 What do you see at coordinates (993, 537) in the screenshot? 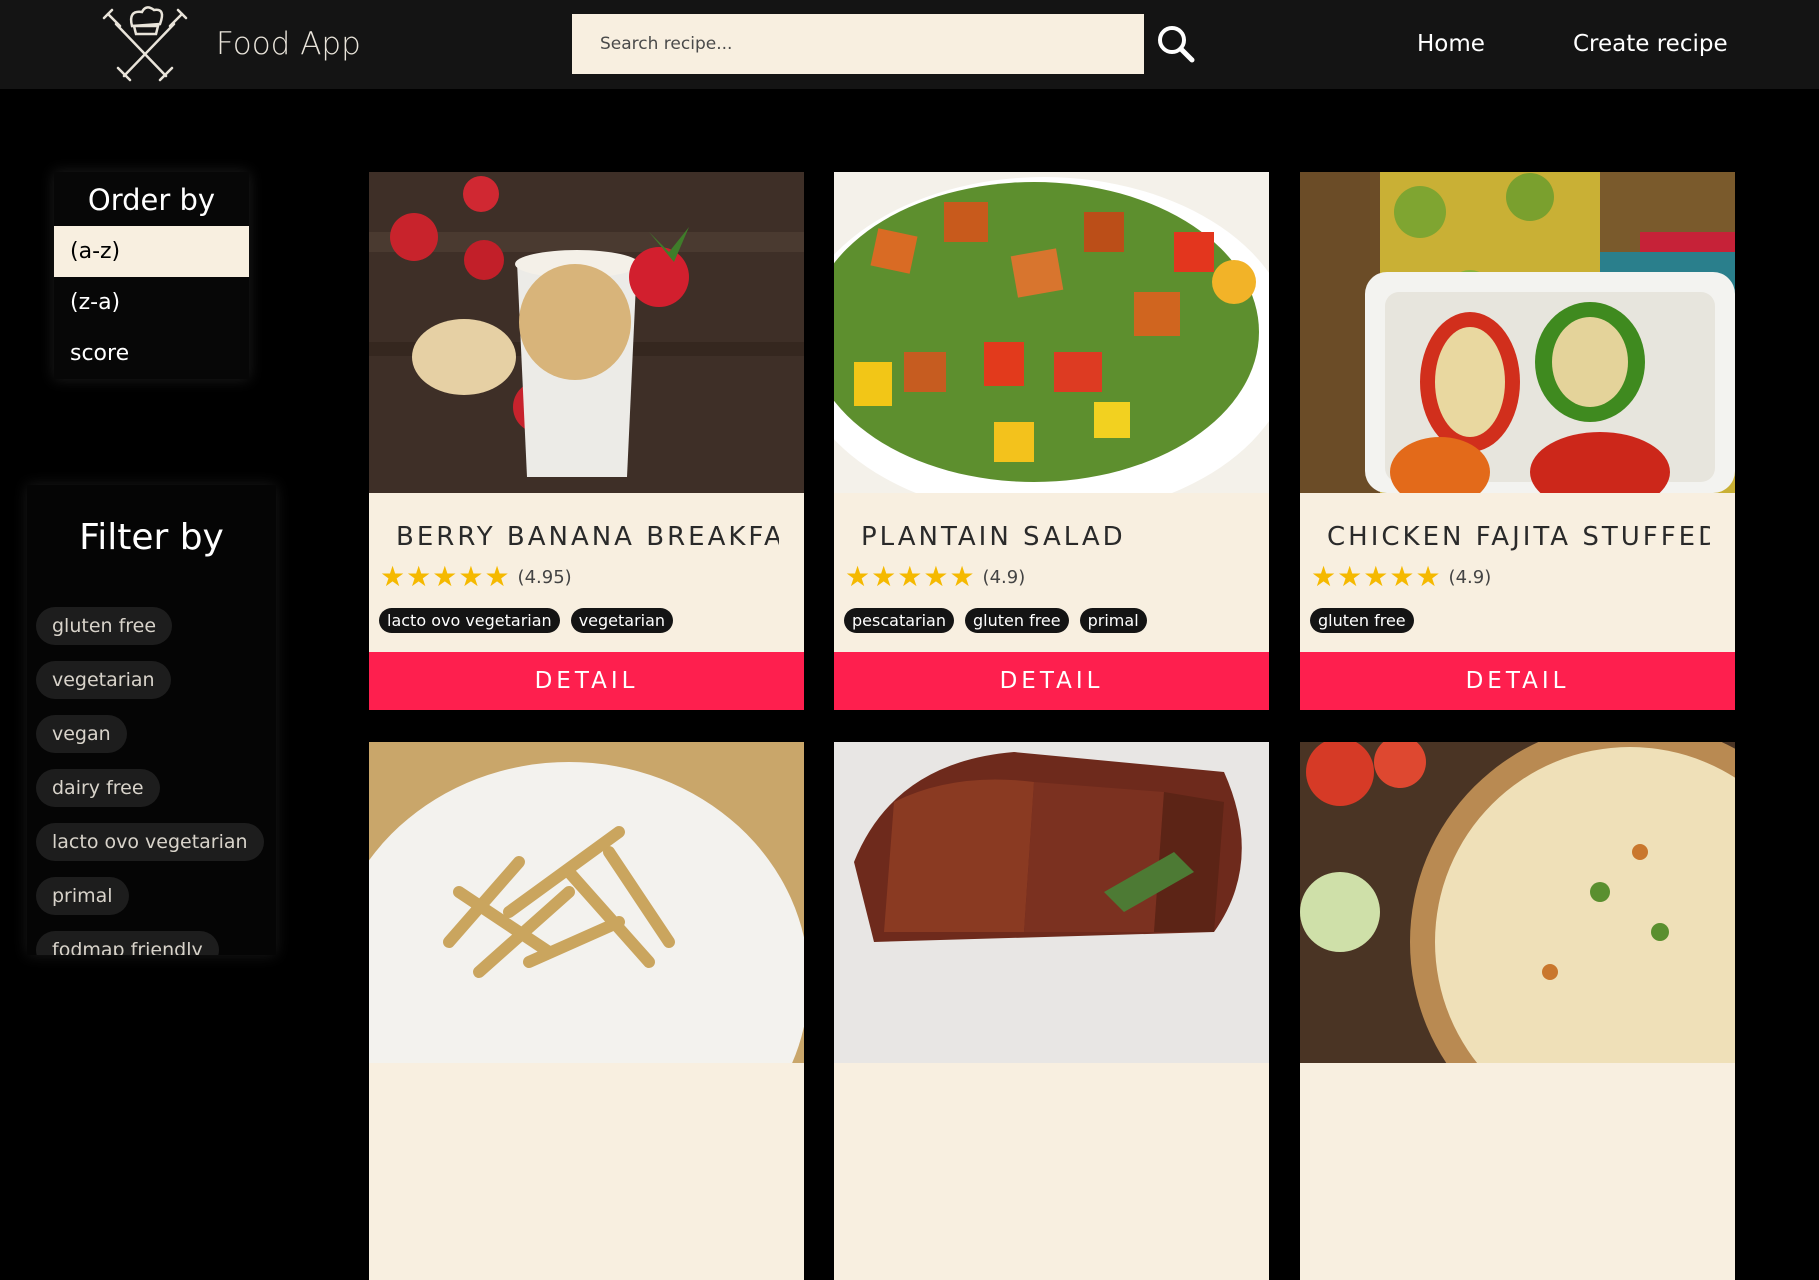
I see `recipe-title: PLANTAIN SALAD` at bounding box center [993, 537].